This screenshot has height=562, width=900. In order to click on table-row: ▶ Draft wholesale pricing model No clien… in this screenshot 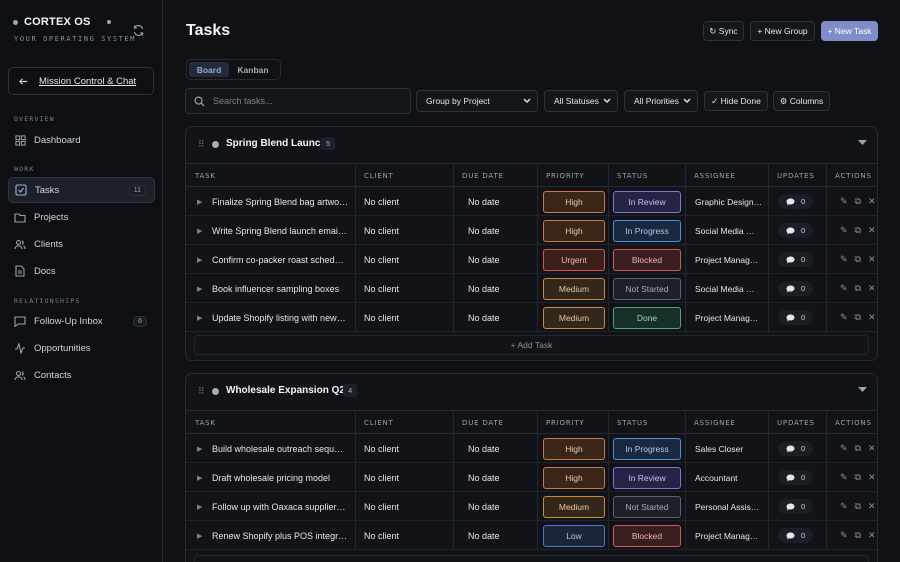, I will do `click(531, 477)`.